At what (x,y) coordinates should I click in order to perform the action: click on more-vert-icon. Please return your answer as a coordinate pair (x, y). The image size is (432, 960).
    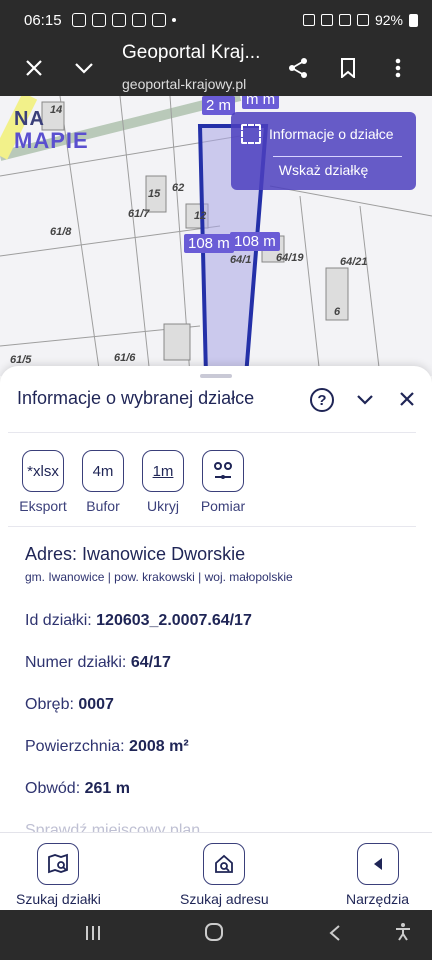
    Looking at the image, I should click on (398, 68).